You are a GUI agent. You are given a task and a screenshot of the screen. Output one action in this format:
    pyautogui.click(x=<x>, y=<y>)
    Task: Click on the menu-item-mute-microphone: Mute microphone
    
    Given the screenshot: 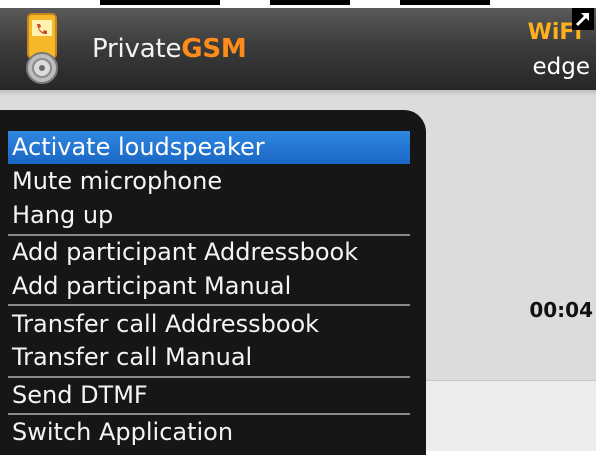 What is the action you would take?
    pyautogui.click(x=209, y=181)
    